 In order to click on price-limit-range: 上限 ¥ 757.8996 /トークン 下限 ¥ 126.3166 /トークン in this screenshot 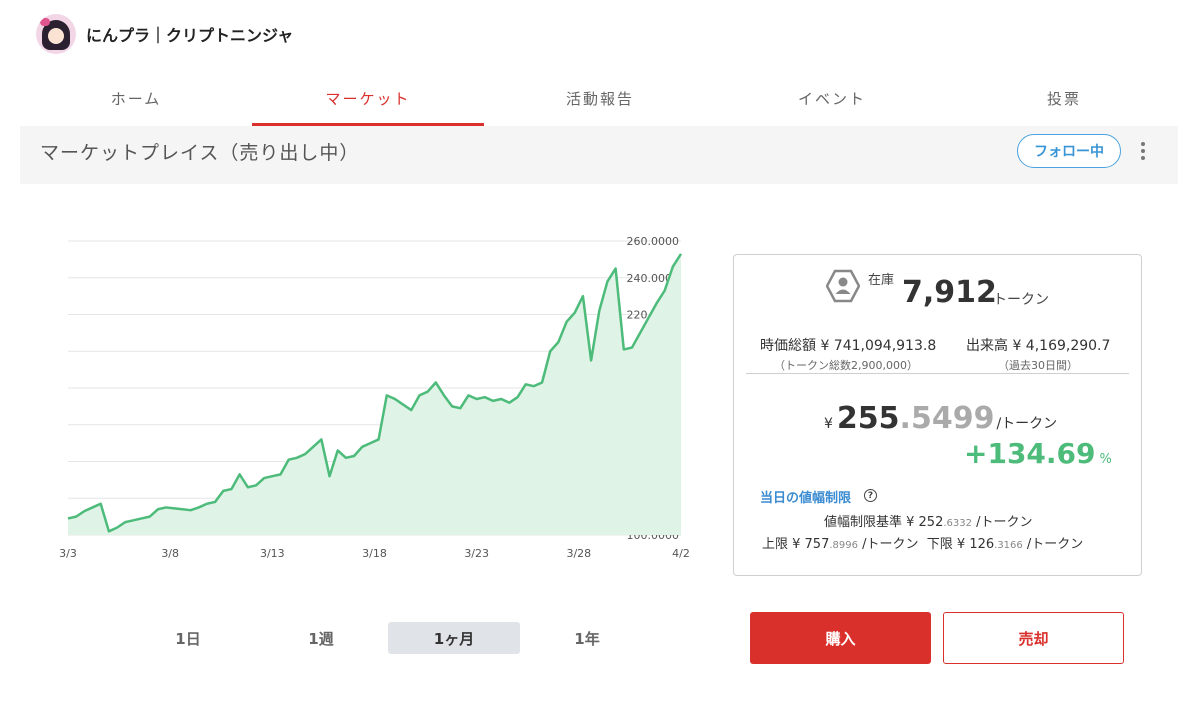, I will do `click(922, 542)`.